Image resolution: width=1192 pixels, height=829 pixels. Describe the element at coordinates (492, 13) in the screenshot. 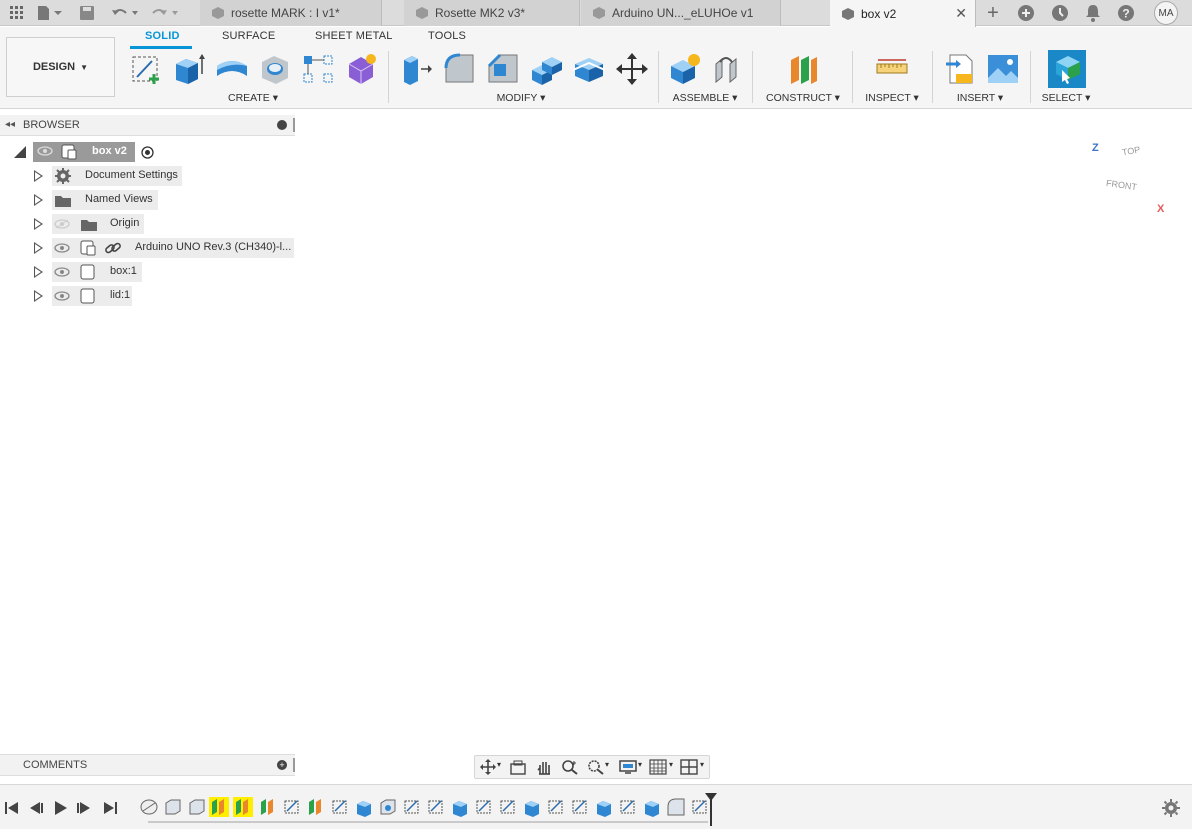

I see `tab-rosette-mk2: Rosette MK2 v3*` at that location.